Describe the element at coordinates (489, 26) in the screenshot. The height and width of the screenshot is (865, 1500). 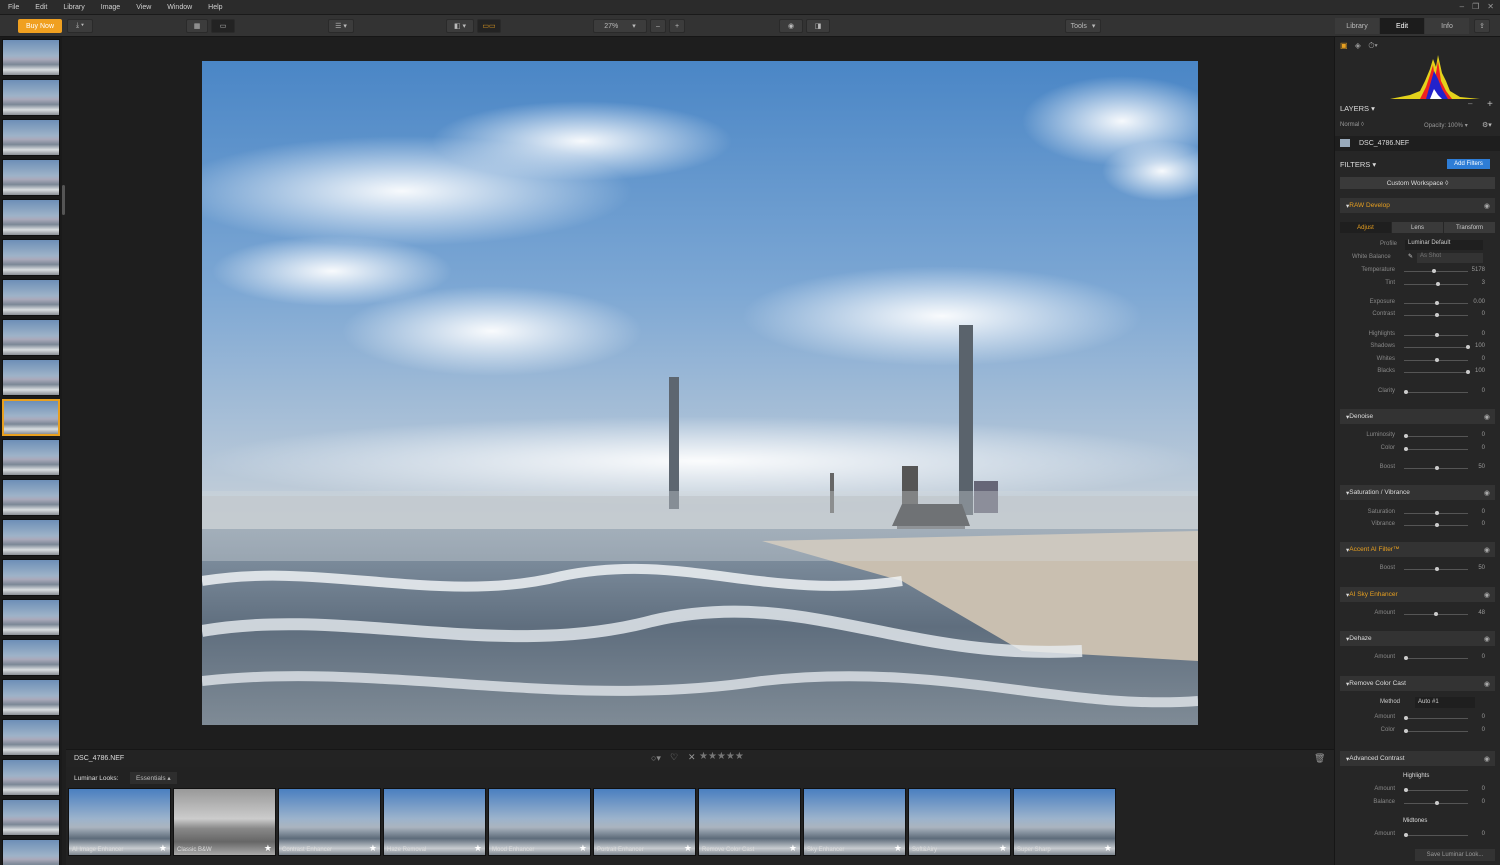
I see `filmstrip-toggle-button: ▭▭` at that location.